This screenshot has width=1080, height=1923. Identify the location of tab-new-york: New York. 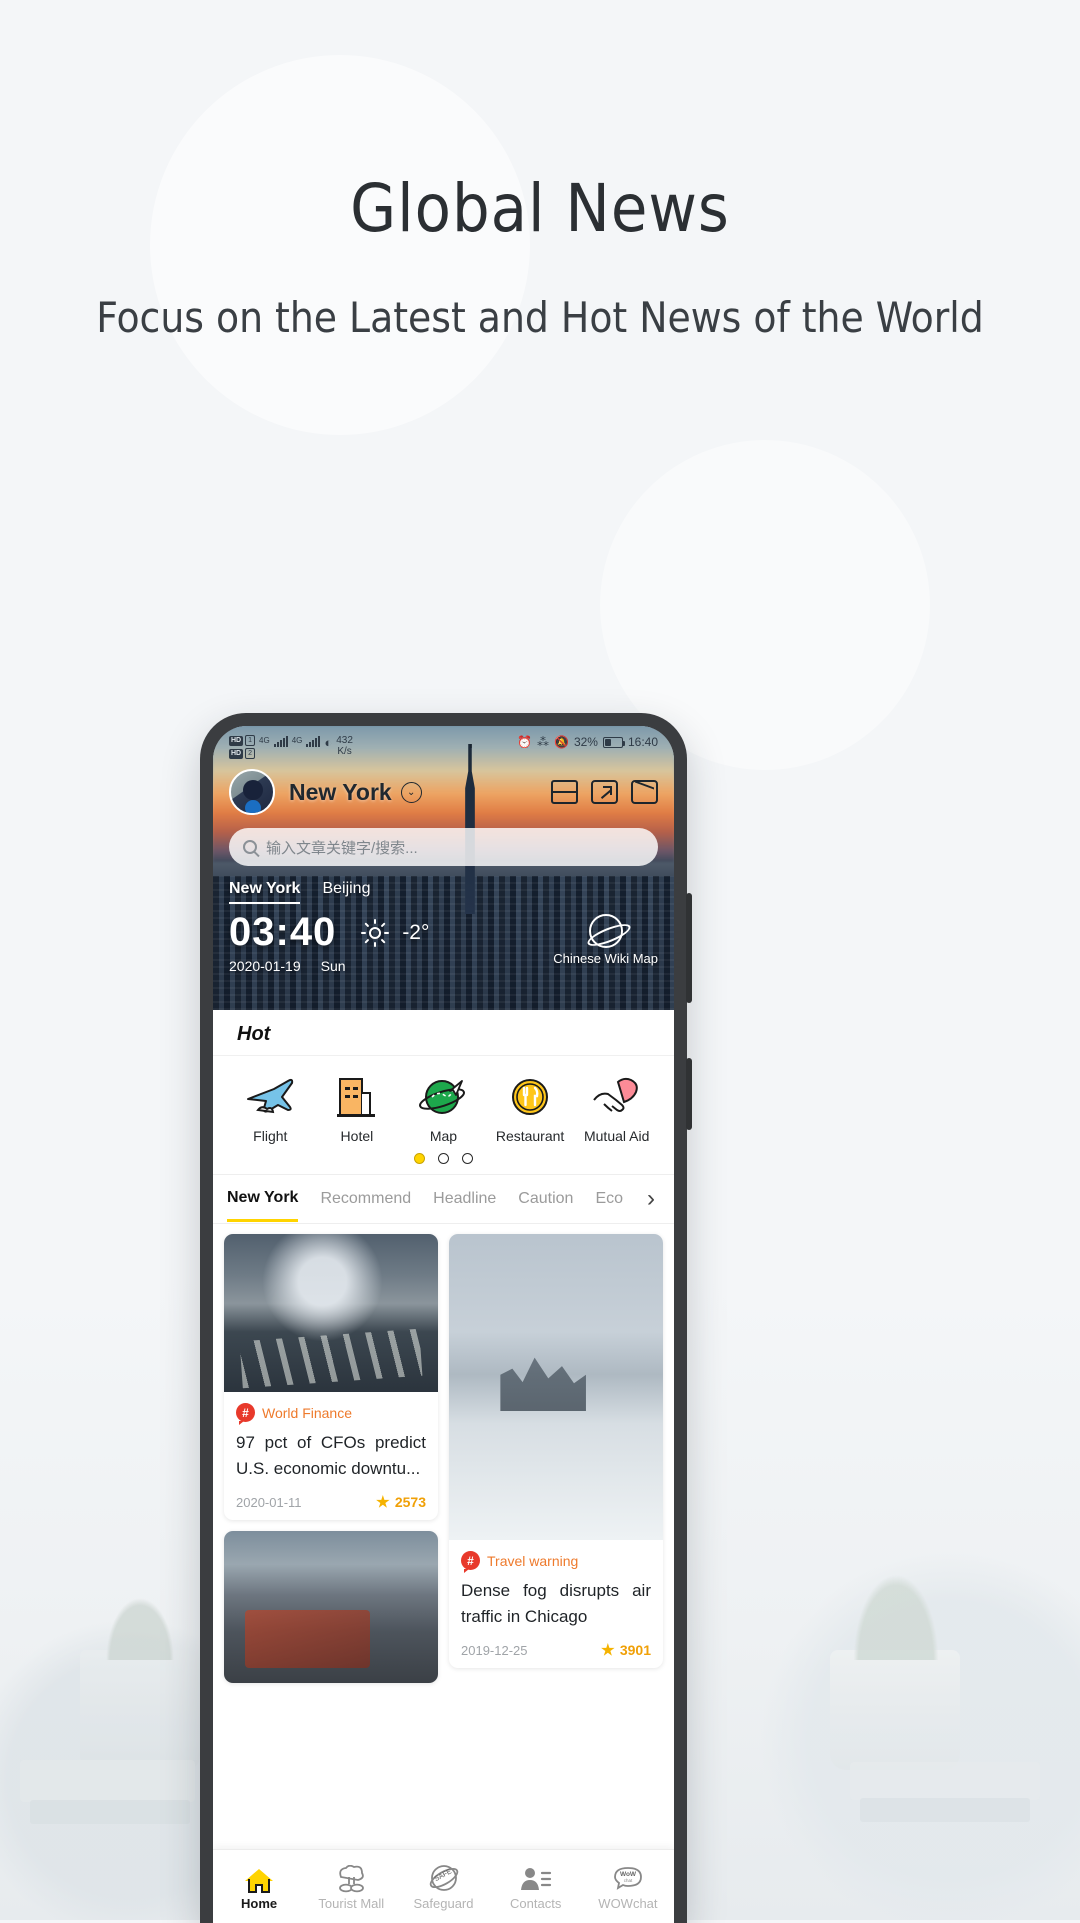
(263, 1199).